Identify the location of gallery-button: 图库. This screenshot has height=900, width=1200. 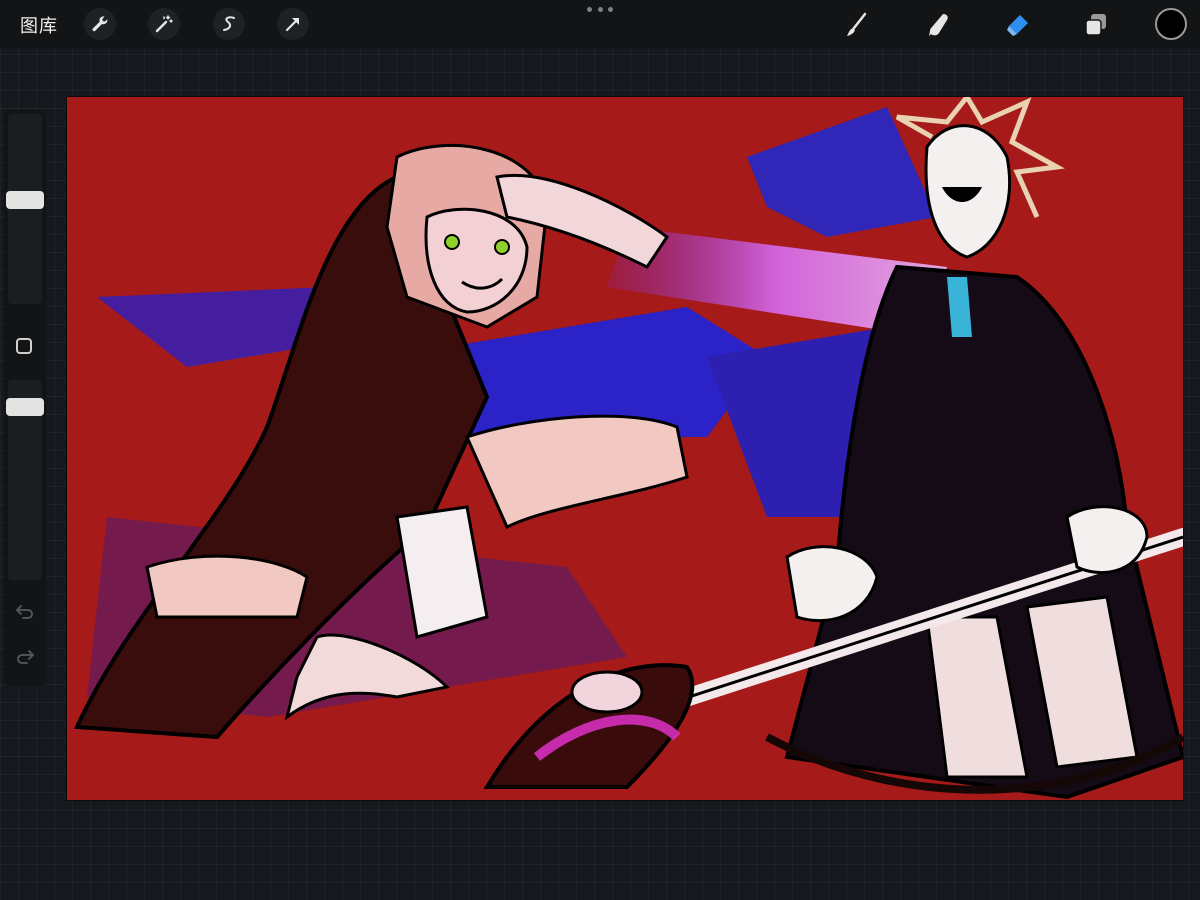
(39, 25).